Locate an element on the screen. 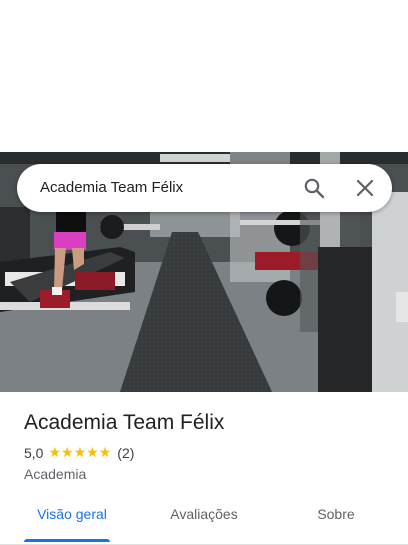  place-category: Academia is located at coordinates (55, 474).